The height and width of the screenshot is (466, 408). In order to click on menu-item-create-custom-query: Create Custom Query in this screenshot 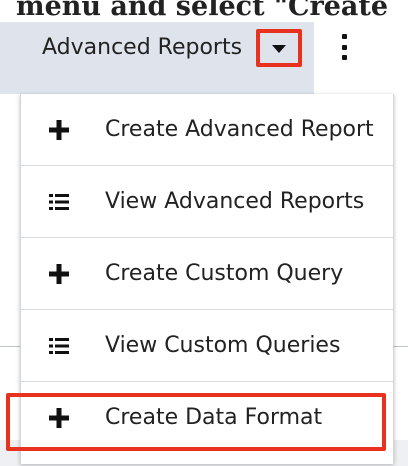, I will do `click(207, 274)`.